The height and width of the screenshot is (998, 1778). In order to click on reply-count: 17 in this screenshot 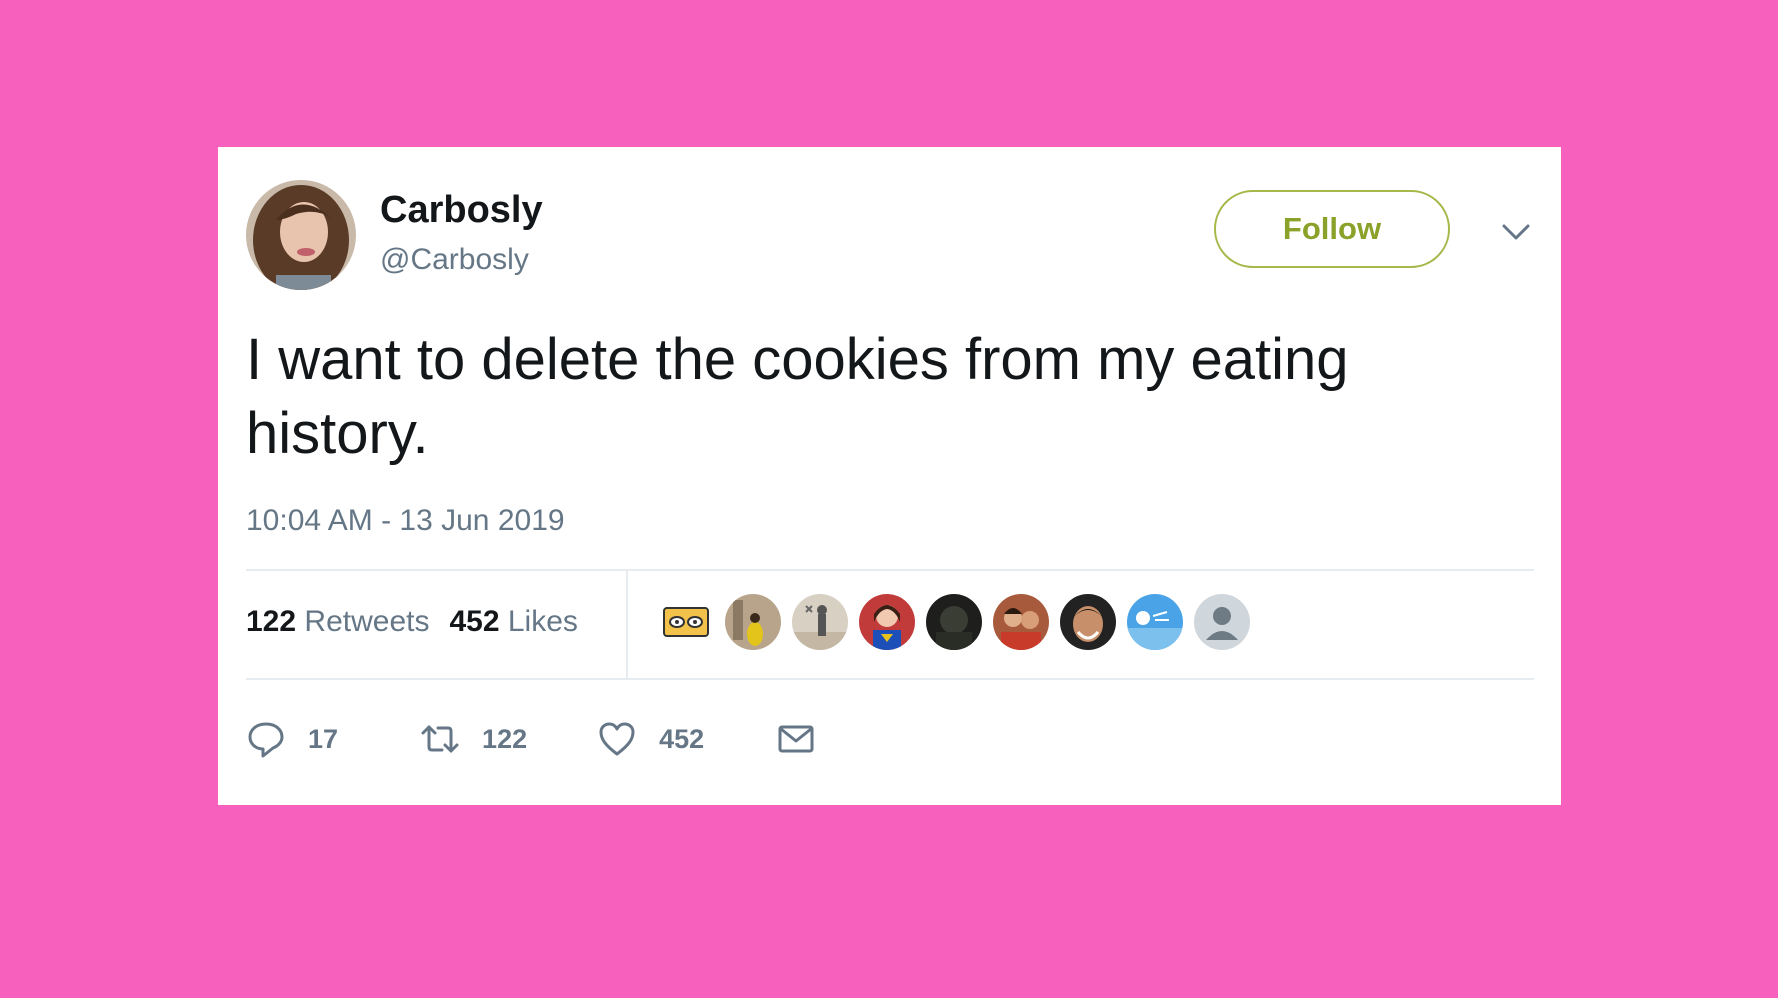, I will do `click(323, 738)`.